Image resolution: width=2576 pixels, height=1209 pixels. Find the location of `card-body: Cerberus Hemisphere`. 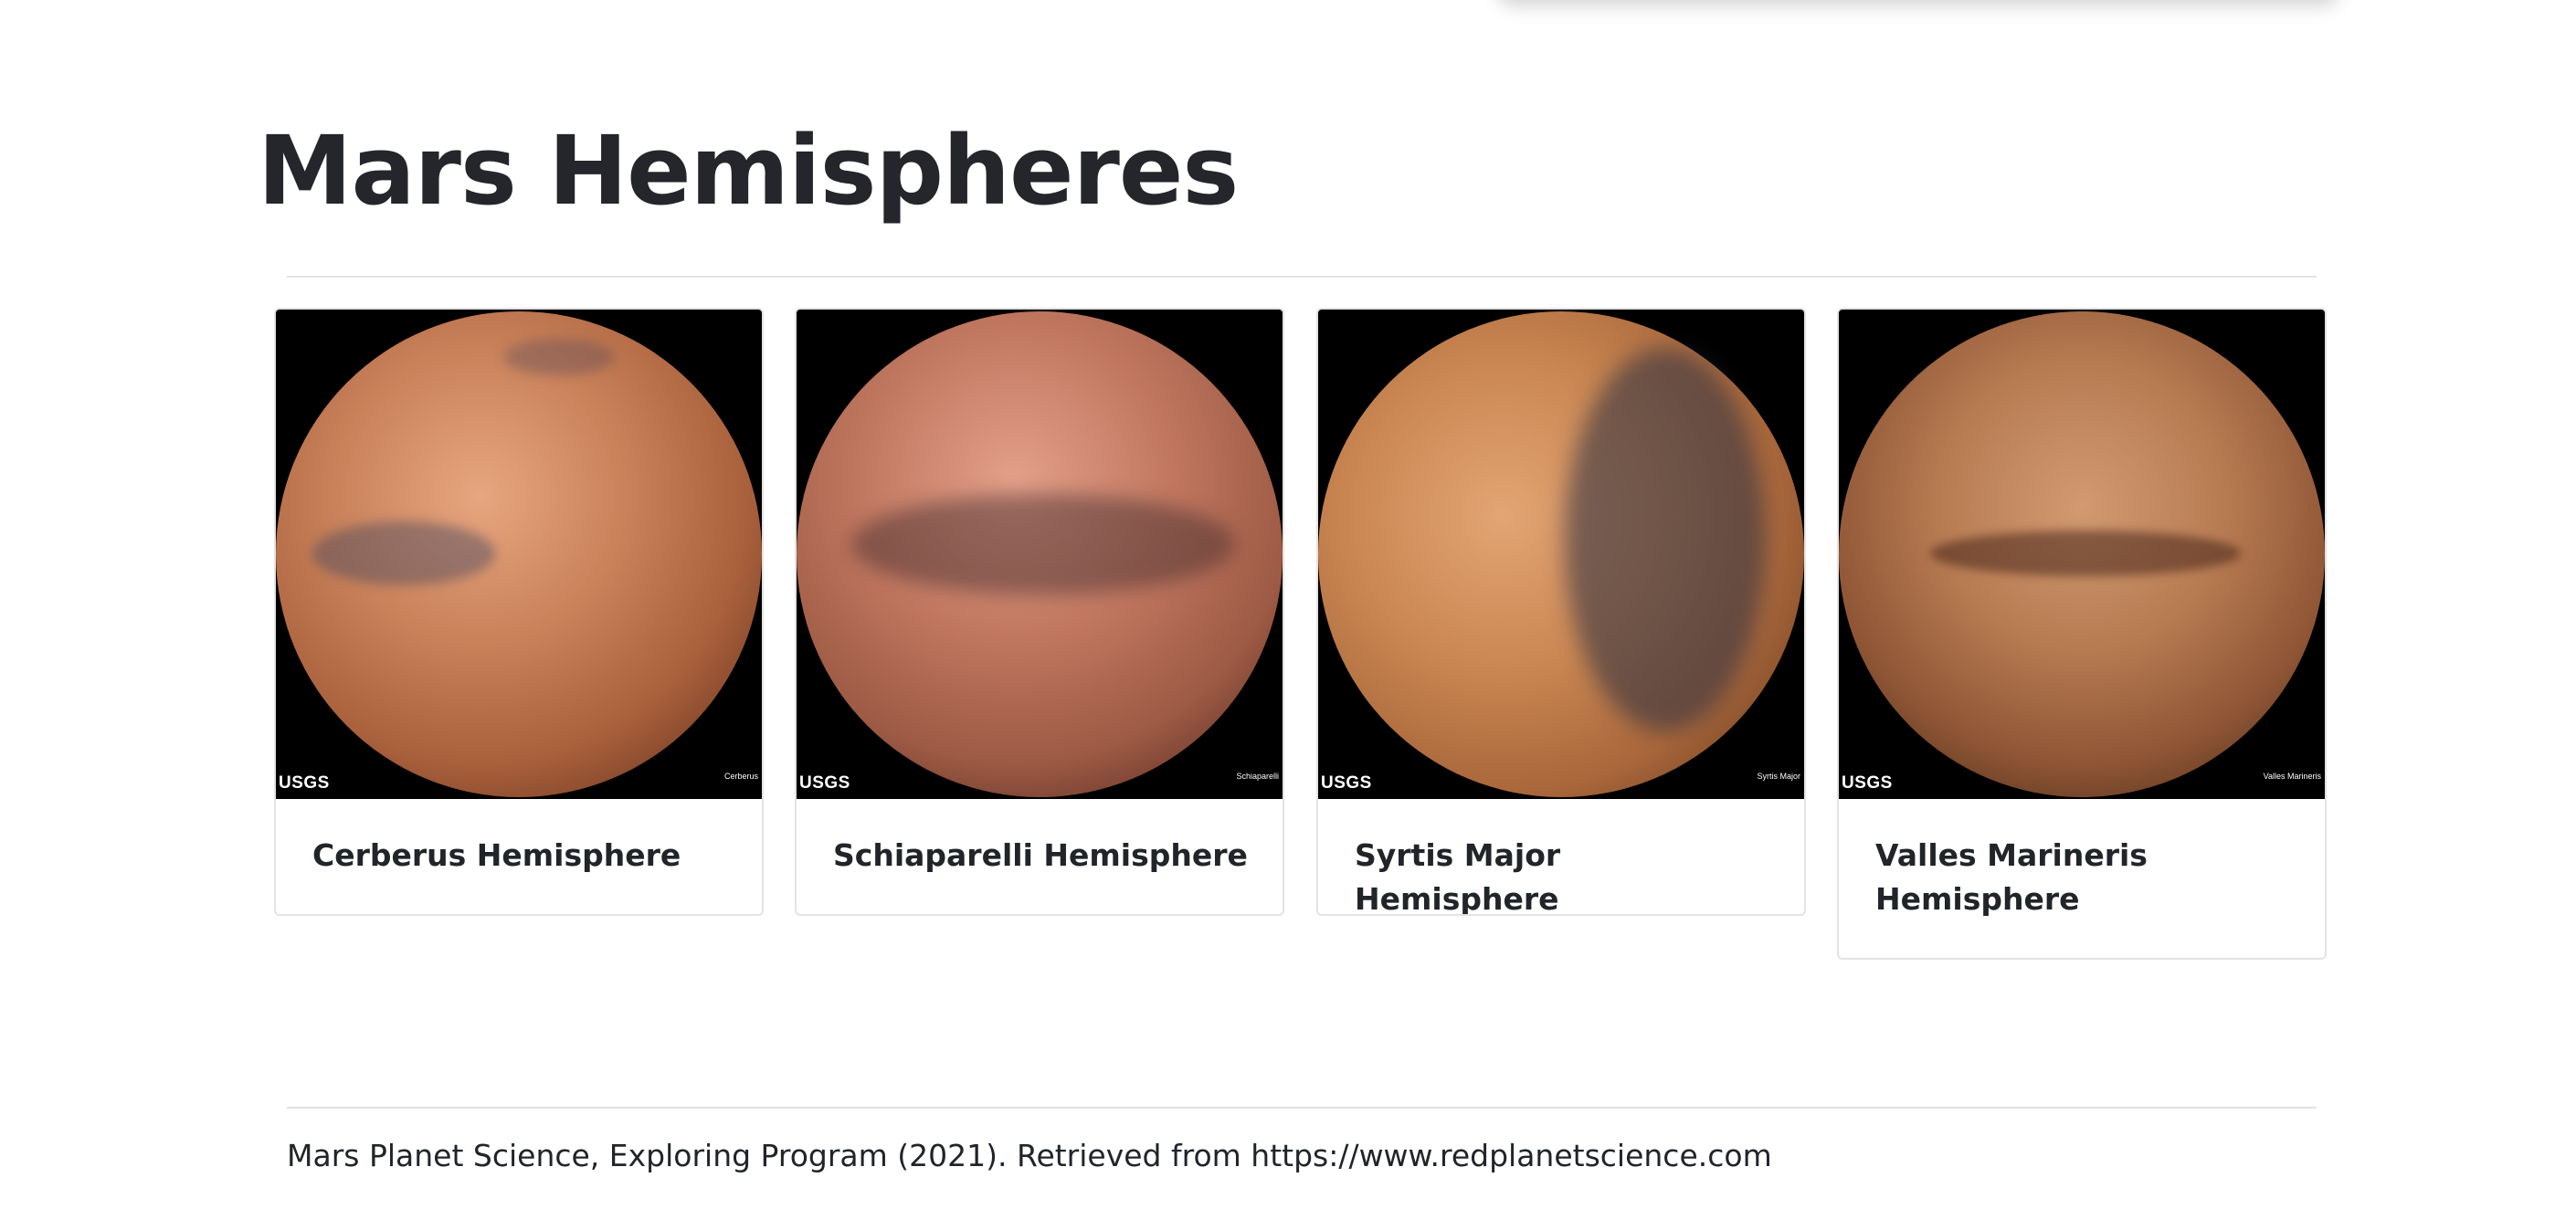

card-body: Cerberus Hemisphere is located at coordinates (519, 838).